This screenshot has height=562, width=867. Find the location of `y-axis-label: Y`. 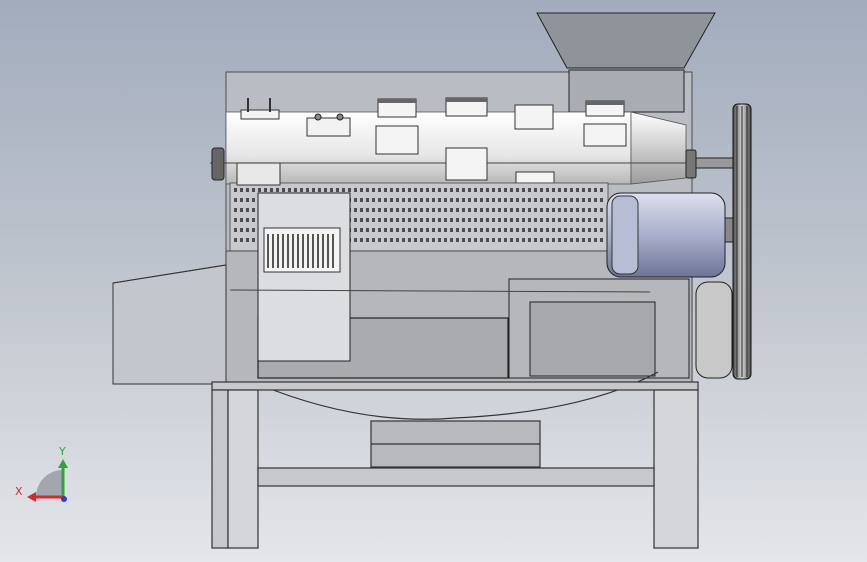

y-axis-label: Y is located at coordinates (62, 451).